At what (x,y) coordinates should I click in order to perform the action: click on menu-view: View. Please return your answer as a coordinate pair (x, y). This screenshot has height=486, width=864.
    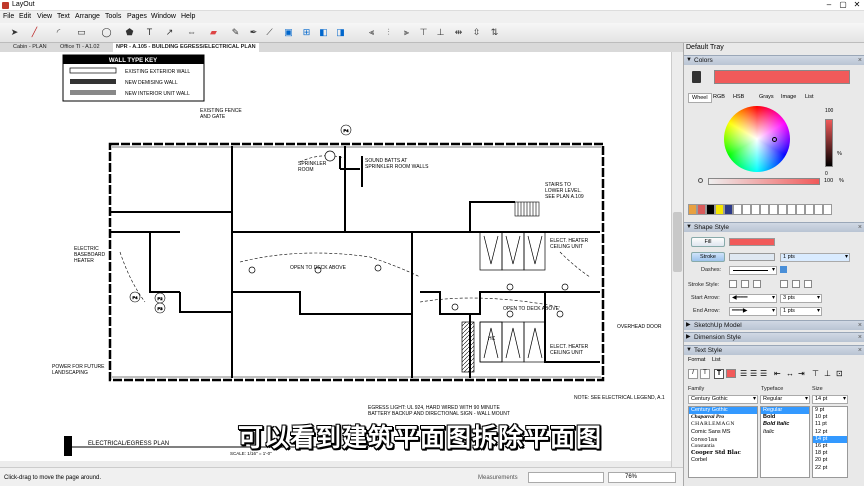
    Looking at the image, I should click on (44, 16).